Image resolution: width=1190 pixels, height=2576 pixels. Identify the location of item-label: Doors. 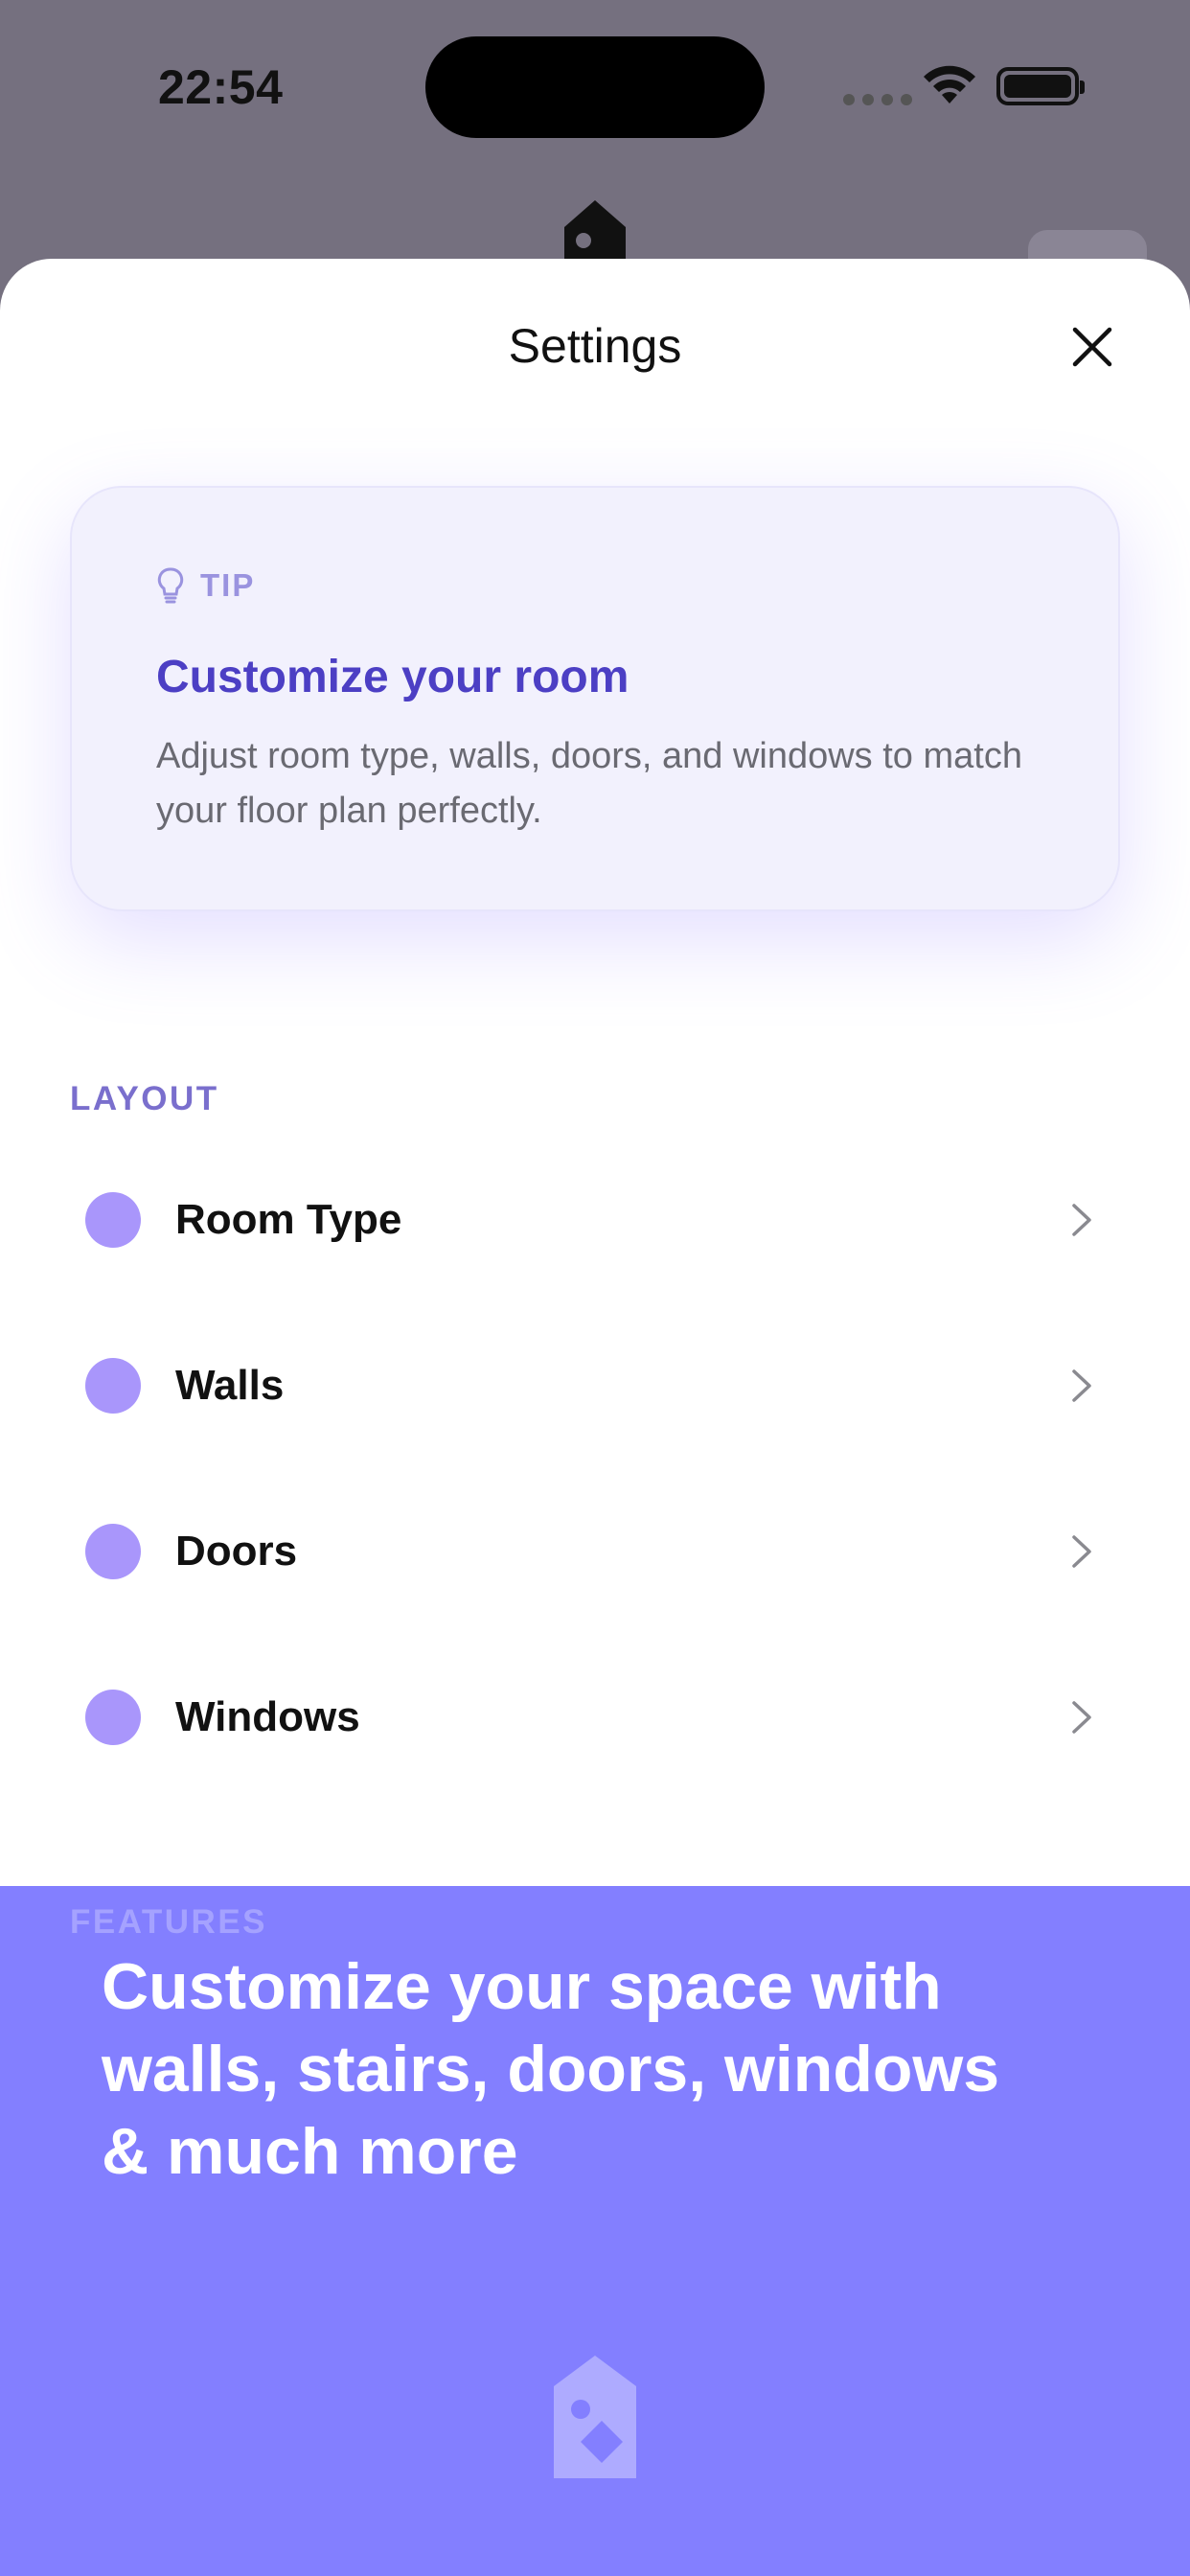
(237, 1552).